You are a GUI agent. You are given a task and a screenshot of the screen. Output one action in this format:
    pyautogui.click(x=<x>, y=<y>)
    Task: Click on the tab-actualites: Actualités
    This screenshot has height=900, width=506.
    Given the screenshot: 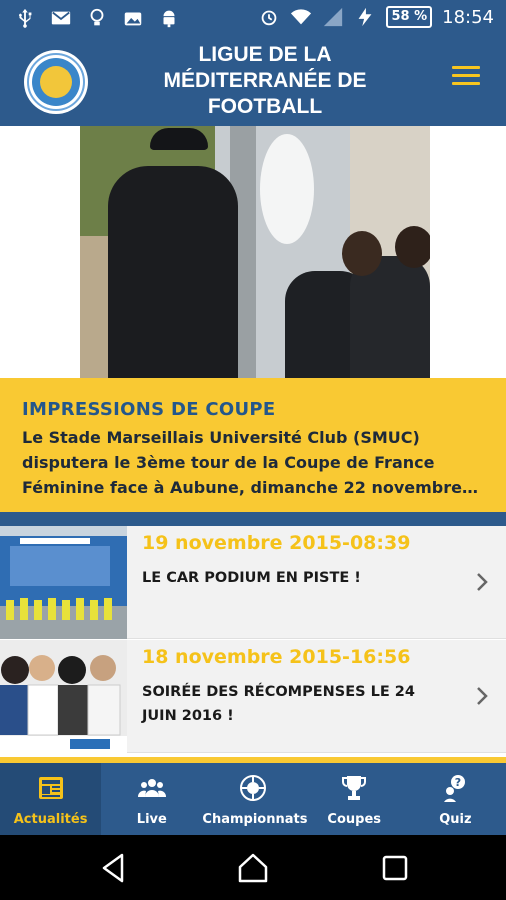 What is the action you would take?
    pyautogui.click(x=51, y=799)
    